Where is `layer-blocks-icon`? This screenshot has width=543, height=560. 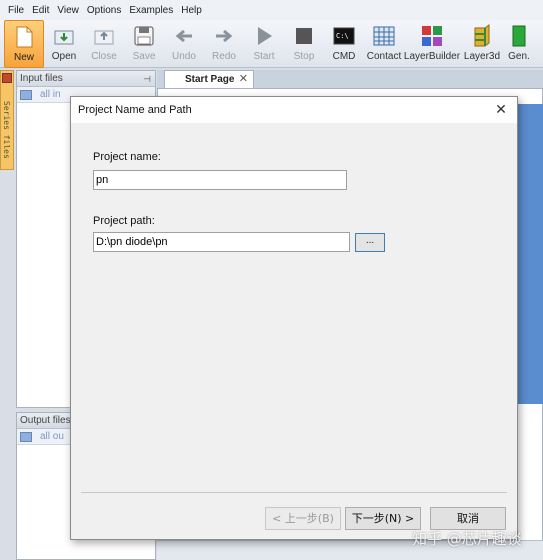 layer-blocks-icon is located at coordinates (432, 36).